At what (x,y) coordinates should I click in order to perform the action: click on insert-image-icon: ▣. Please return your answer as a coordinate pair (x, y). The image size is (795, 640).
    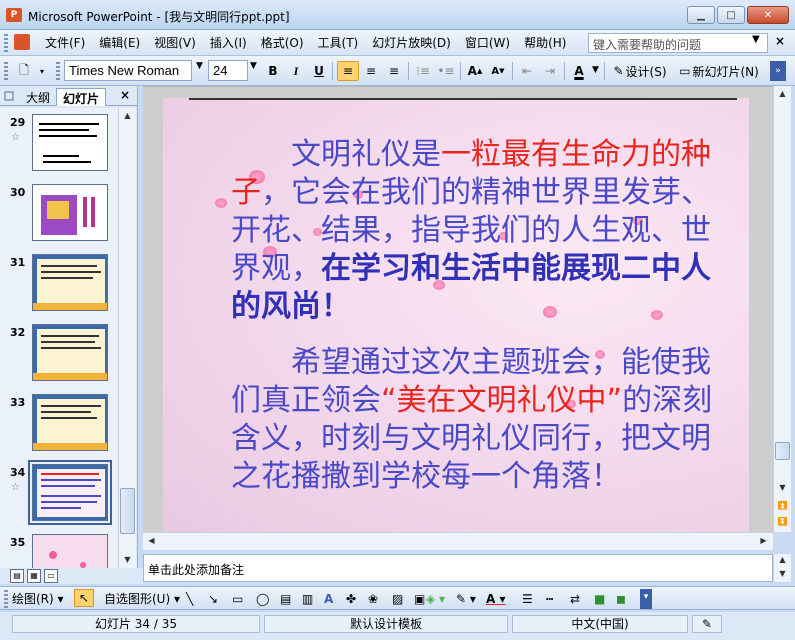
    Looking at the image, I should click on (419, 599).